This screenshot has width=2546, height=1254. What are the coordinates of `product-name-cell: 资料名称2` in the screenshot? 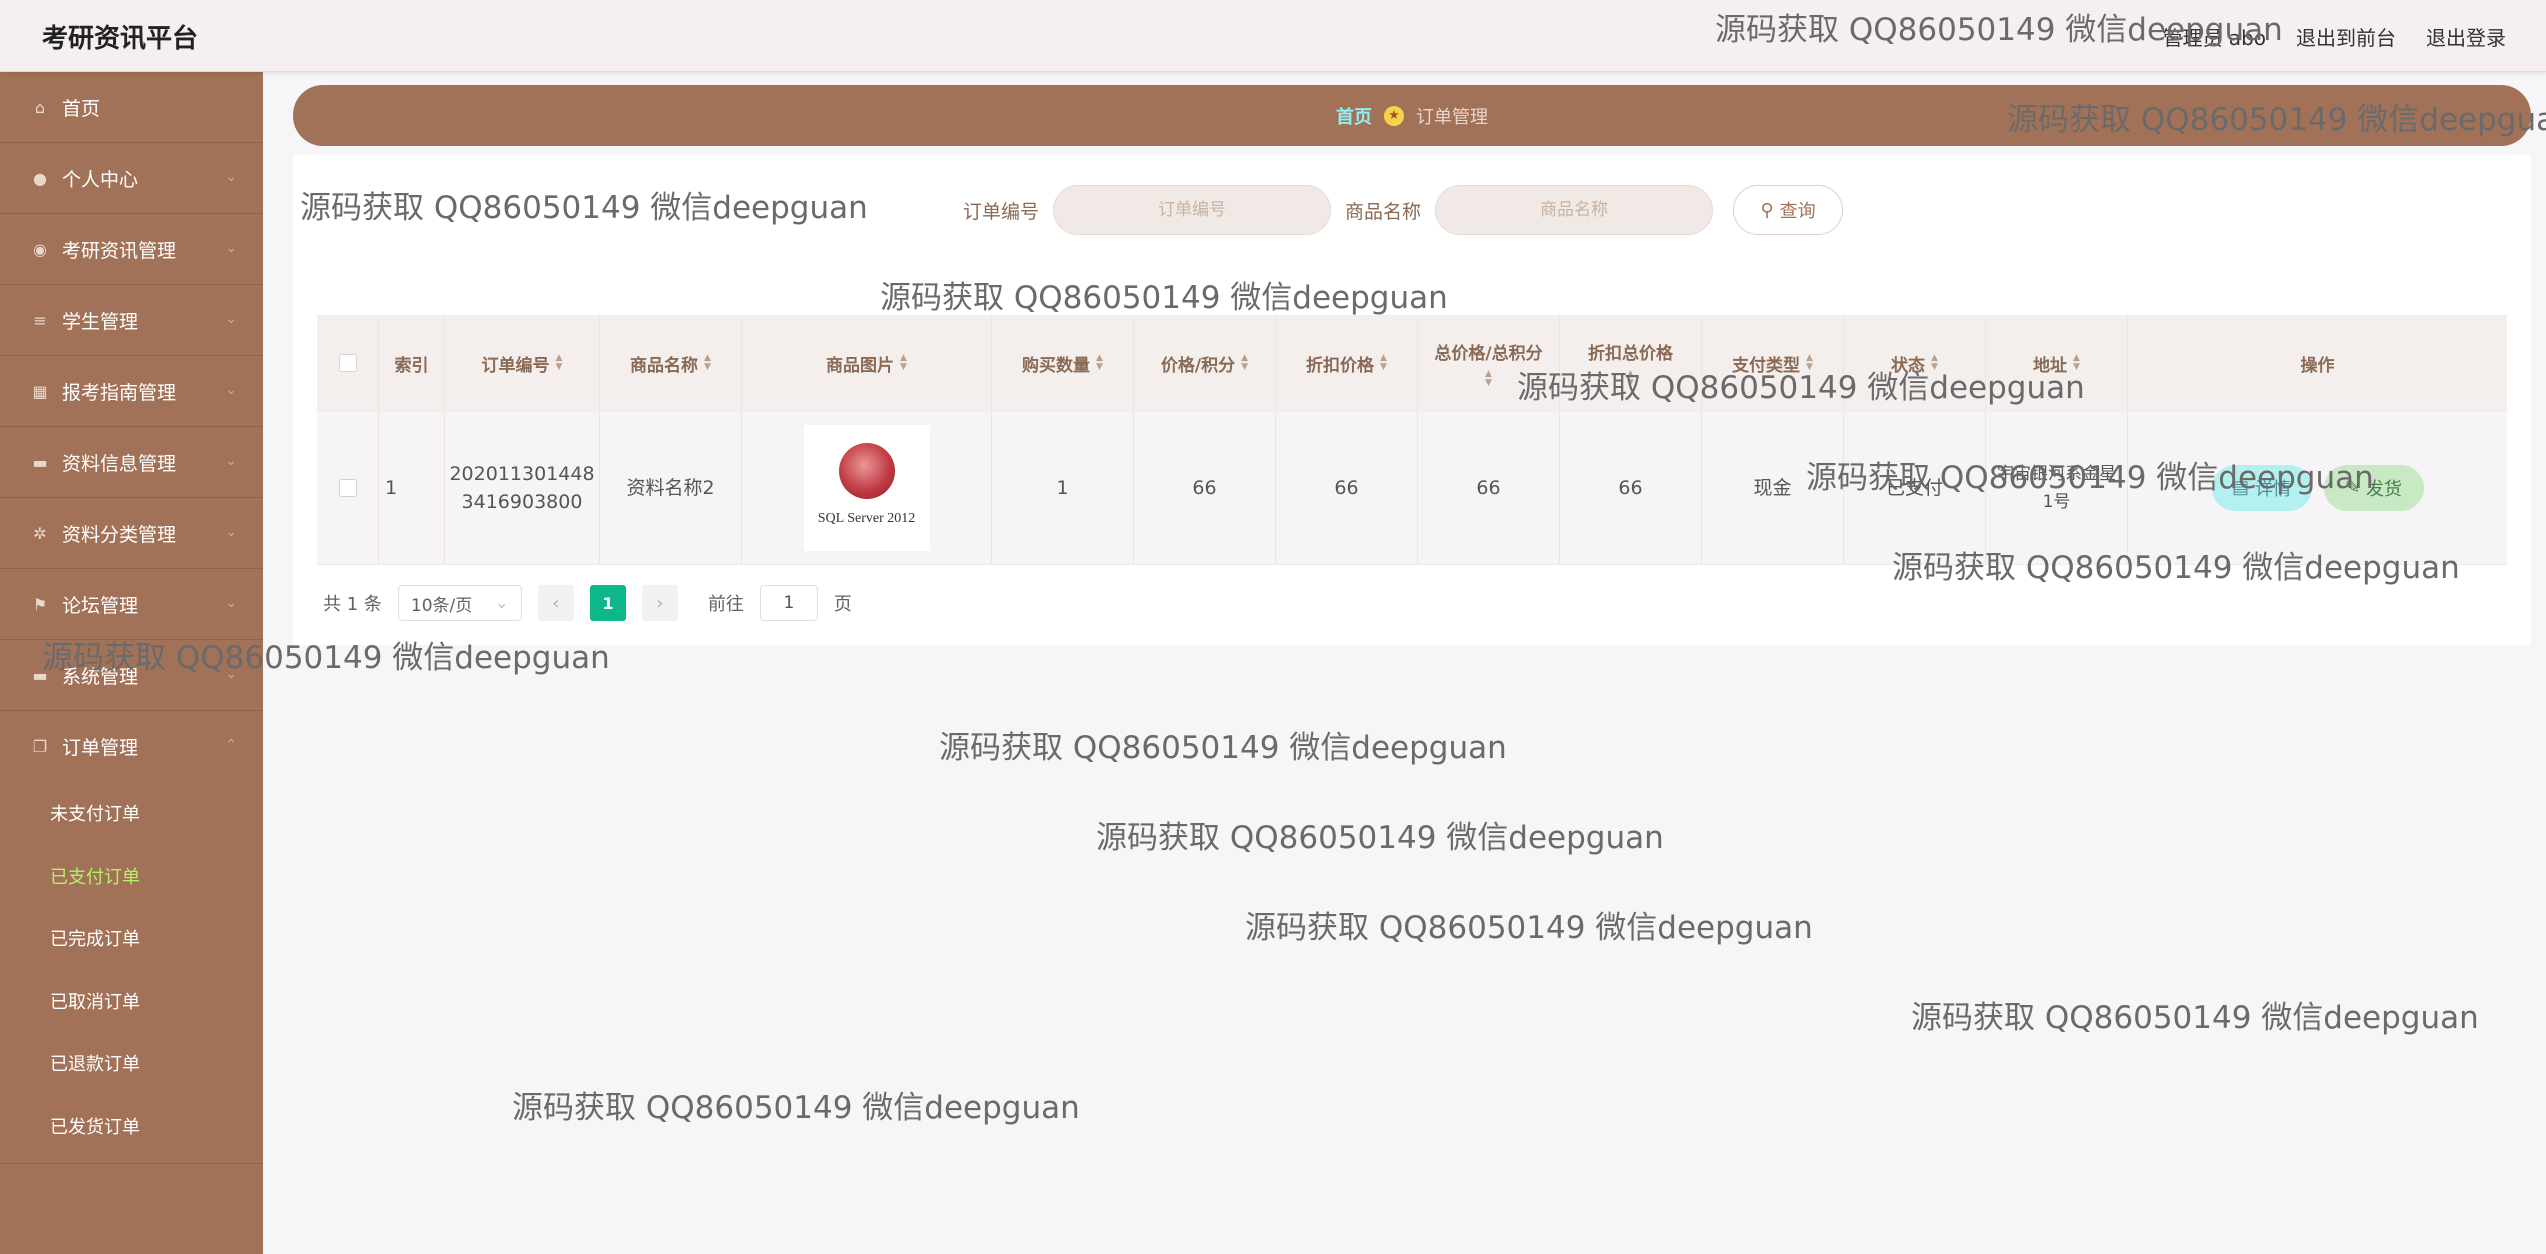 It's located at (671, 487).